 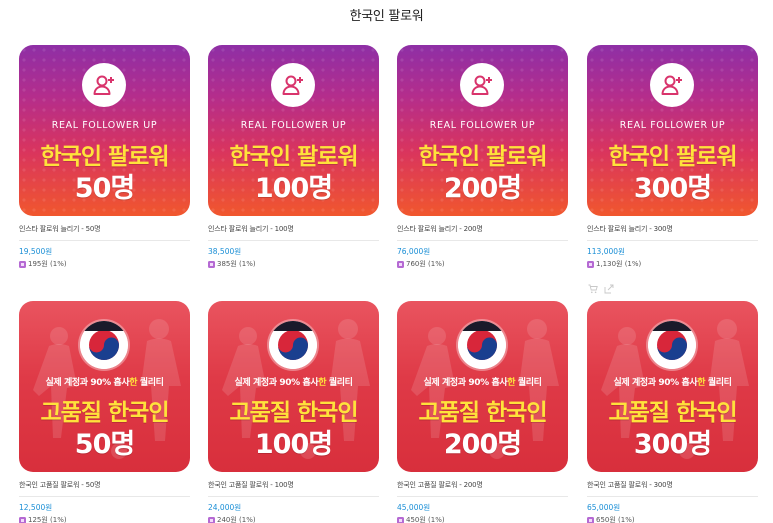 What do you see at coordinates (414, 251) in the screenshot?
I see `product-price: 76,000원` at bounding box center [414, 251].